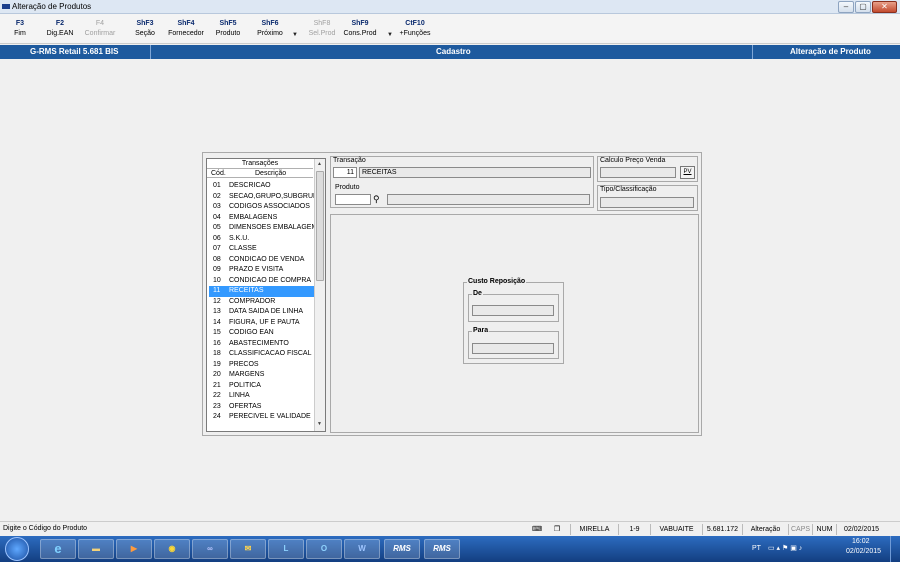 The width and height of the screenshot is (900, 562). I want to click on transaction-desc: DATA SAIDA DE LINHA, so click(266, 311).